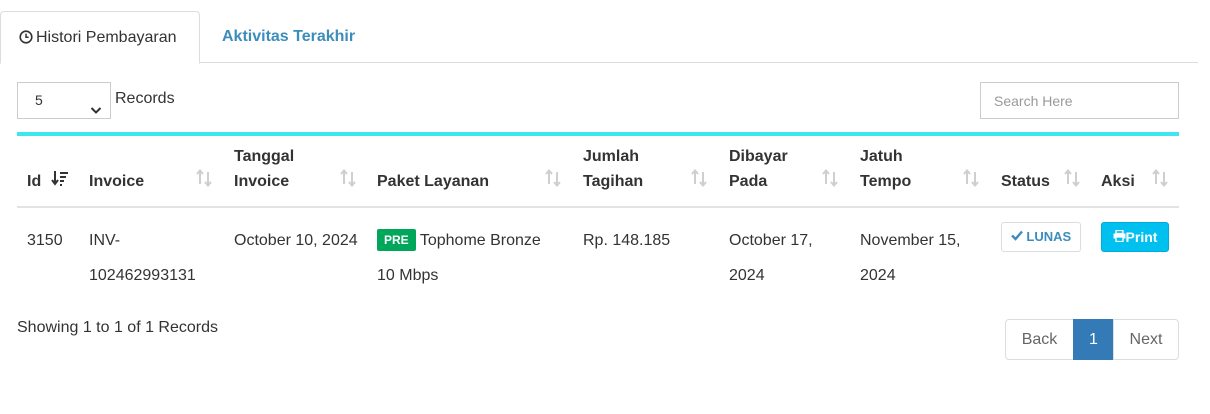  I want to click on print-button: Print, so click(1135, 237).